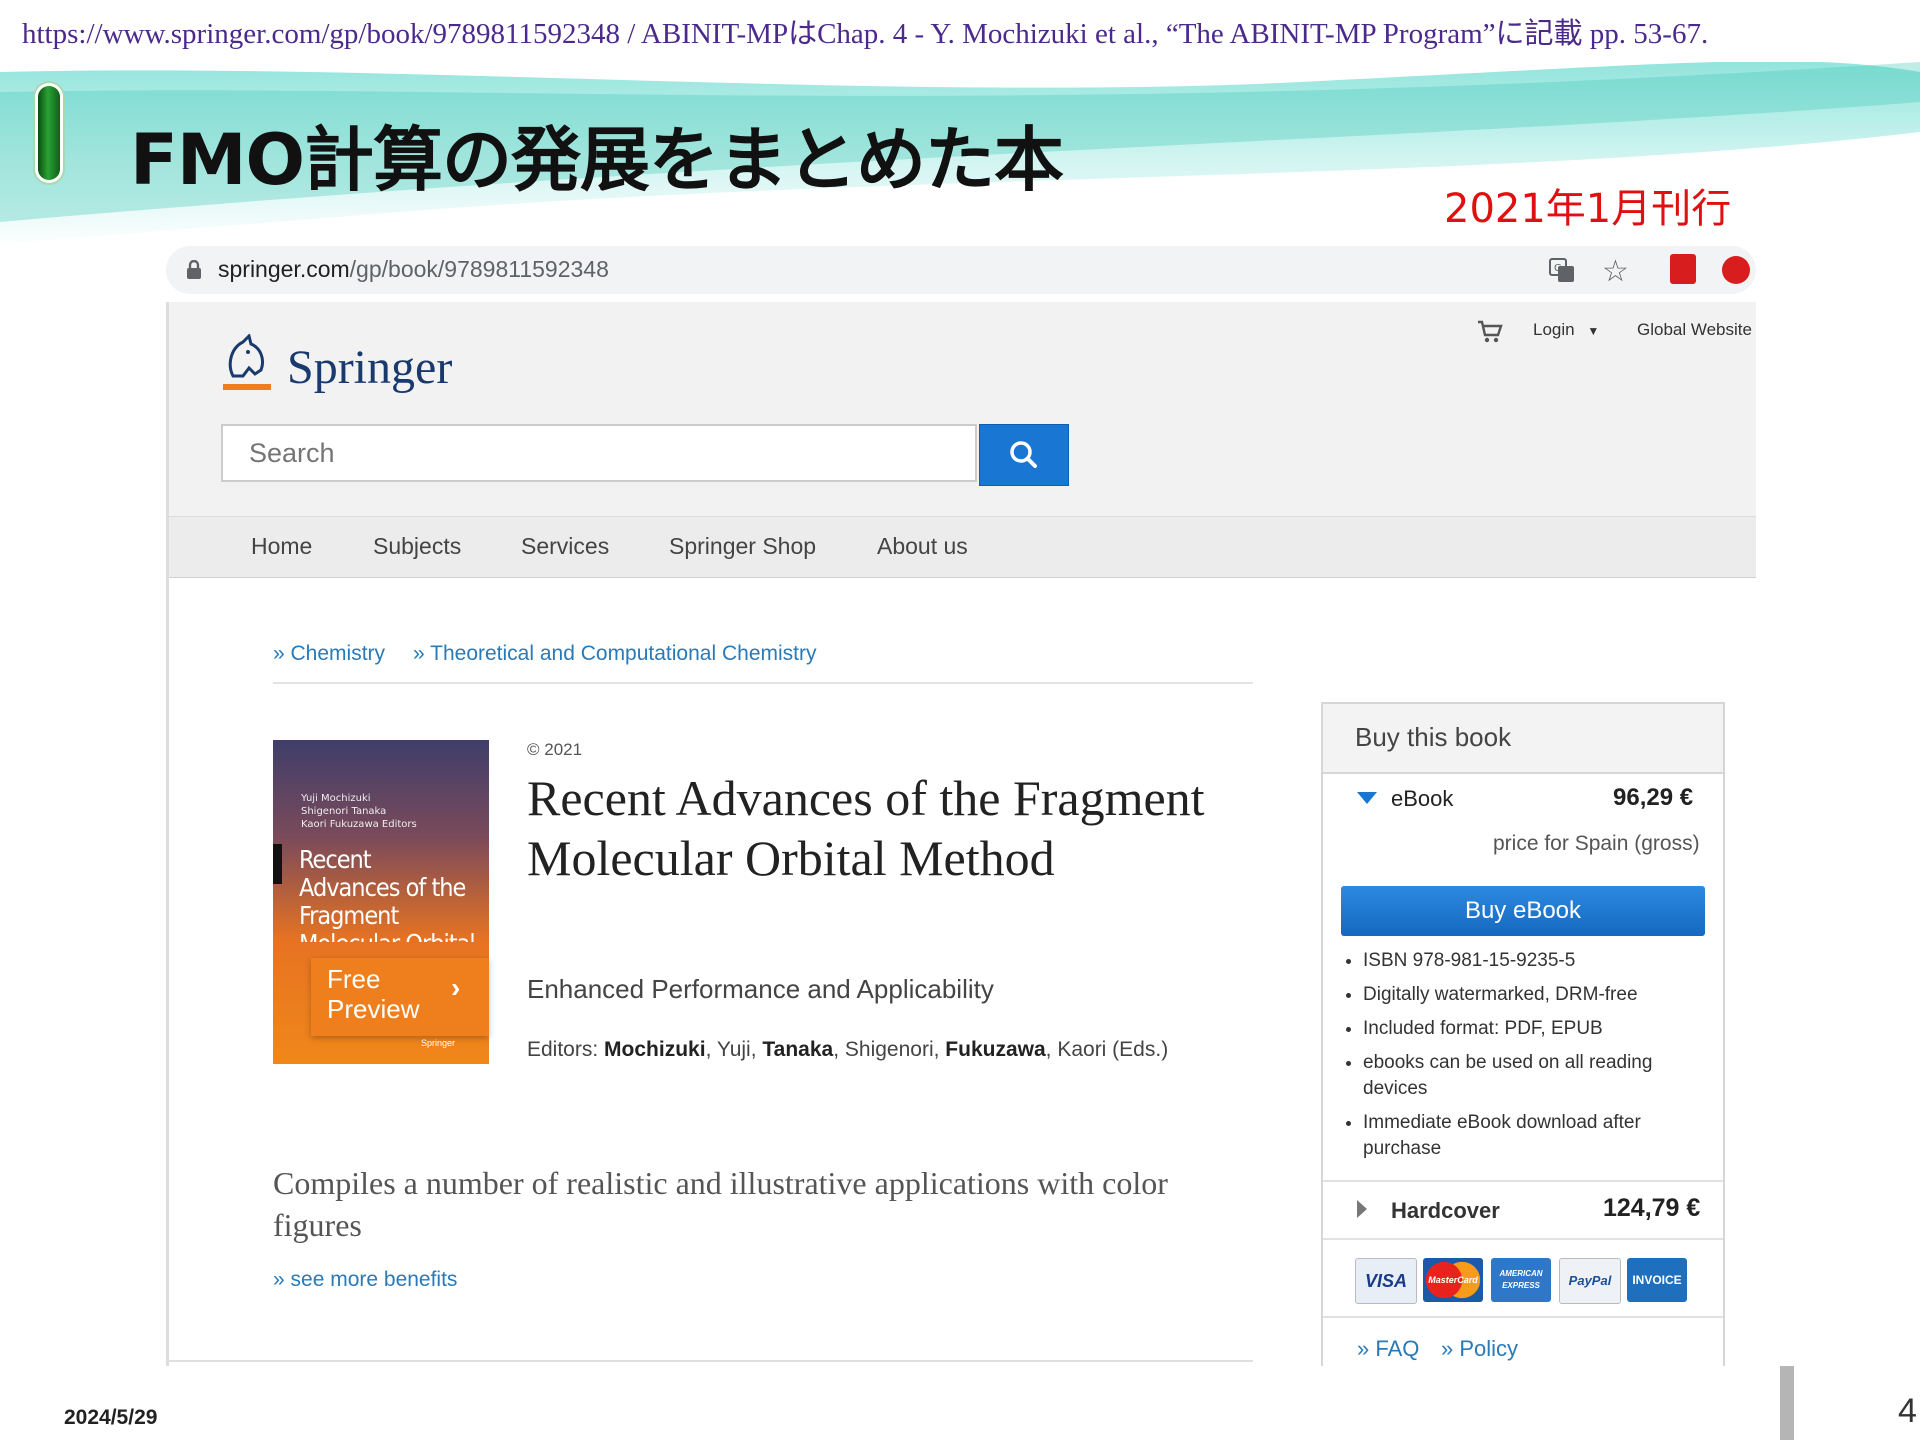  Describe the element at coordinates (1533, 1136) in the screenshot. I see `list-item: Immediate eBook download after purchase` at that location.